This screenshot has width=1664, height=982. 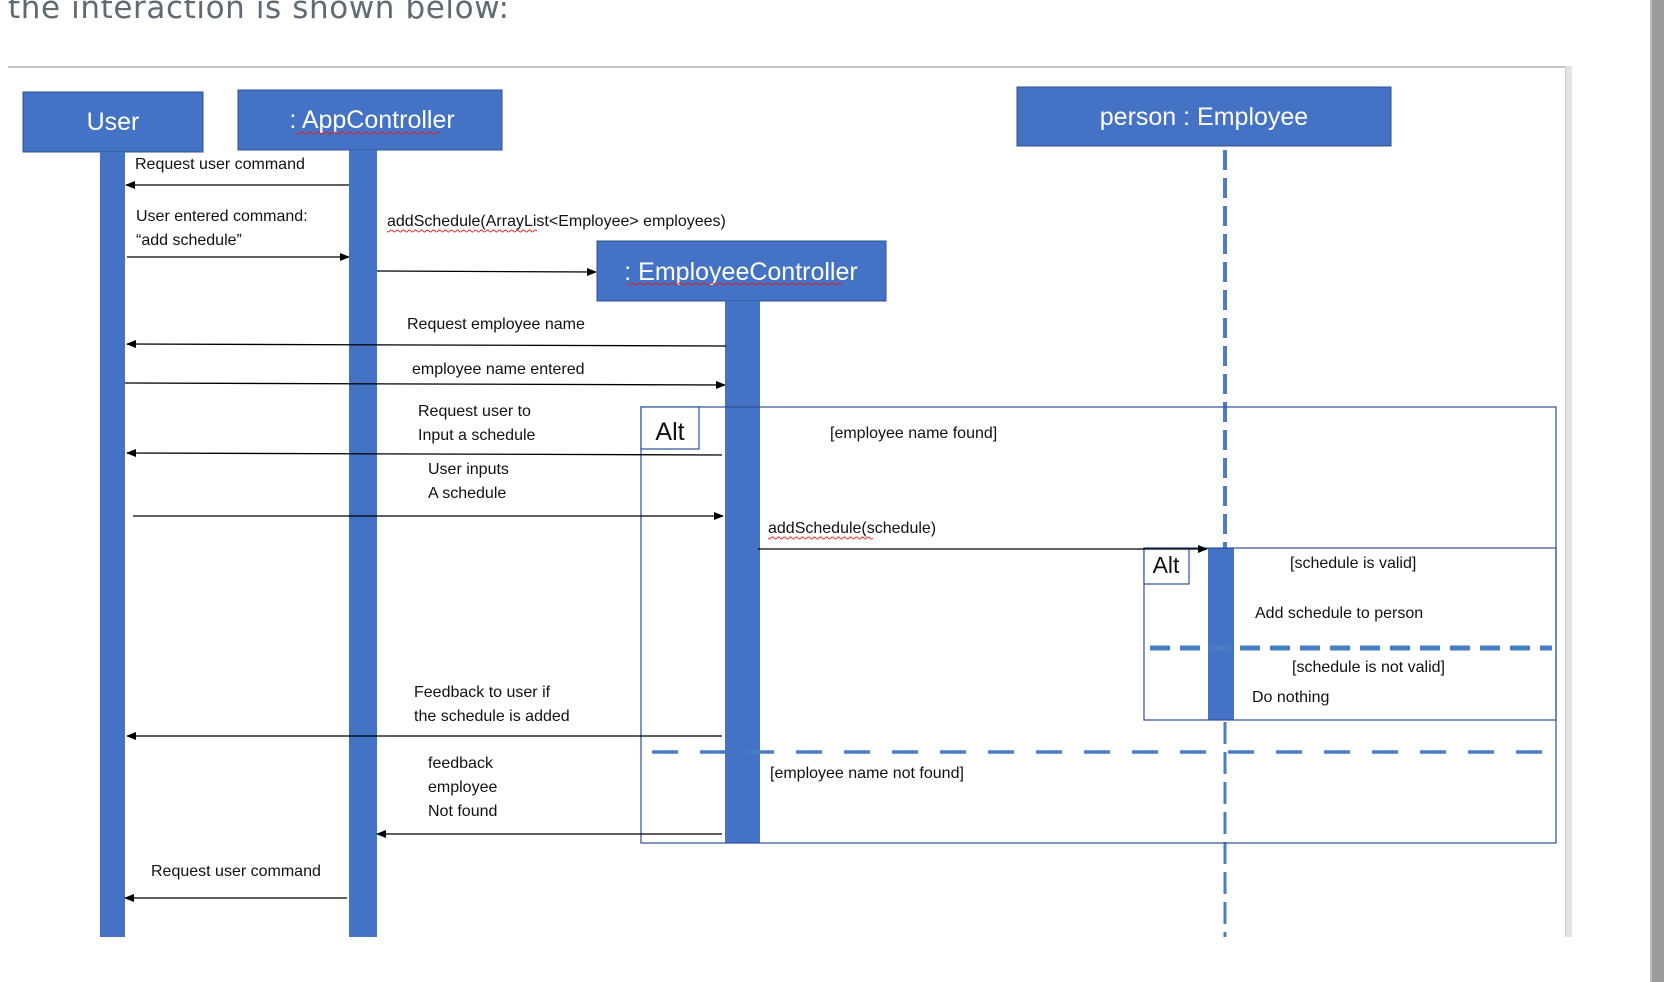 I want to click on message-request-employee-name: Request employee name, so click(x=426, y=332).